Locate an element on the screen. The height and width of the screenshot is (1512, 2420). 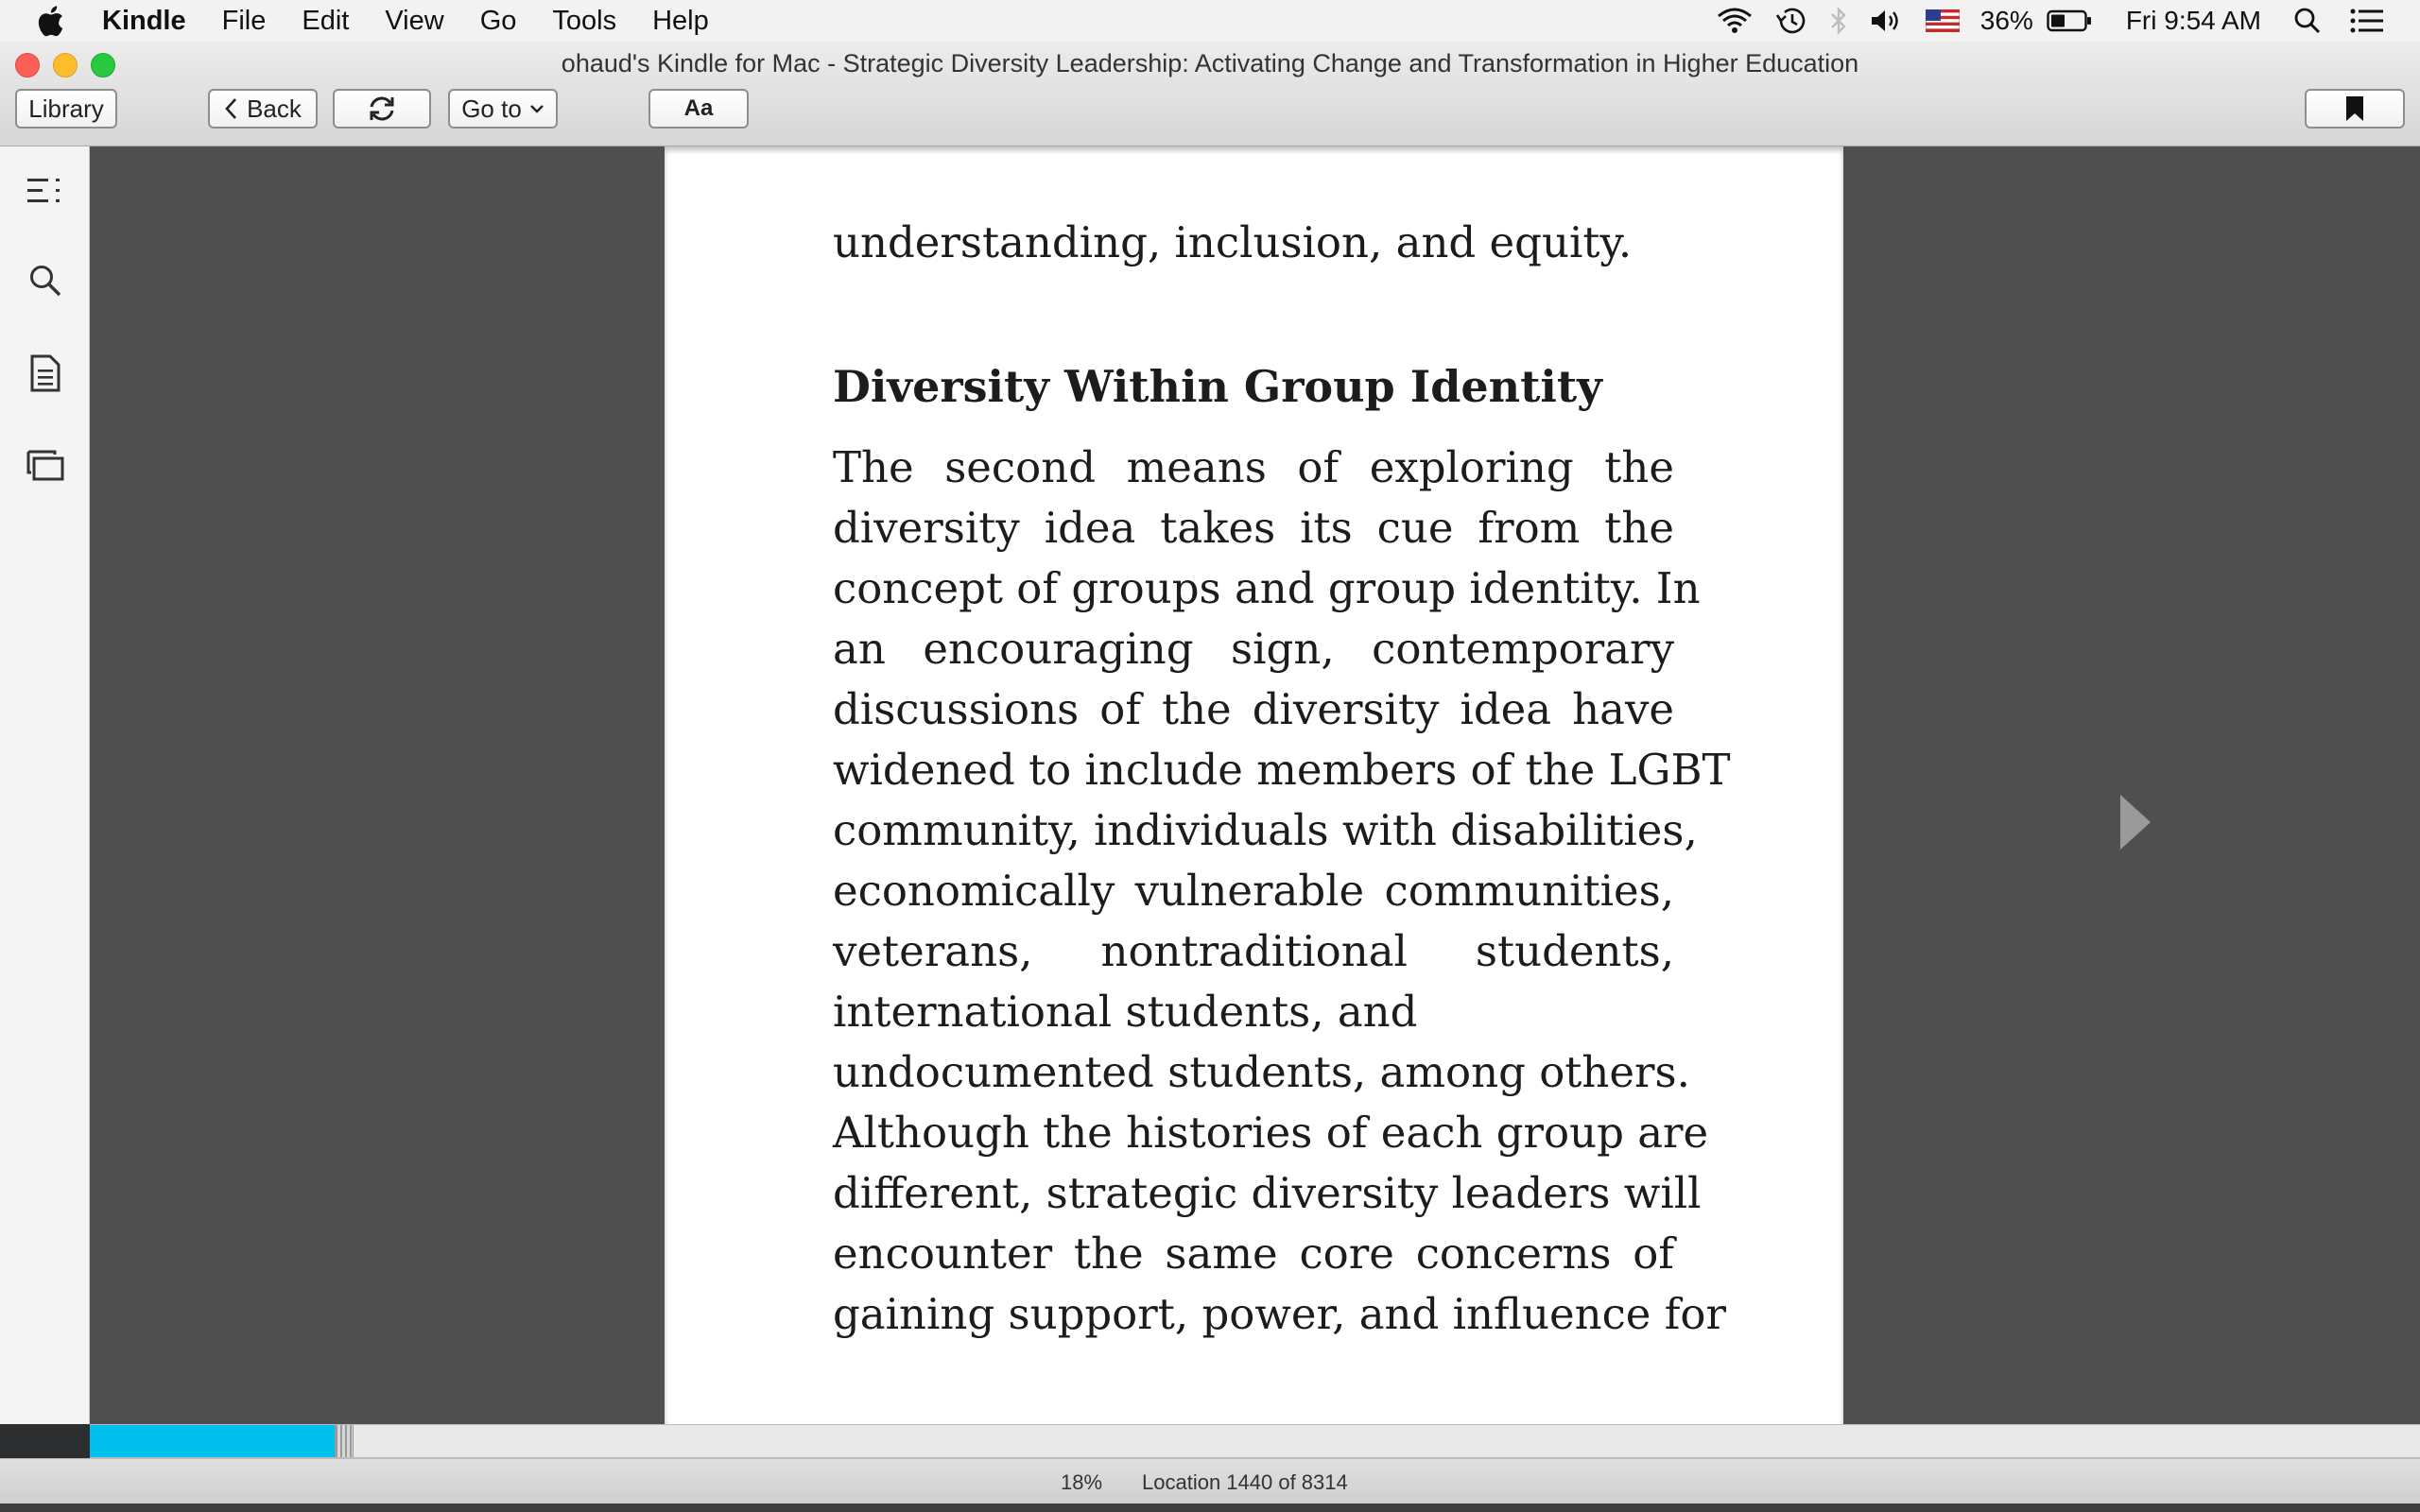
bluetooth-icon is located at coordinates (1838, 21).